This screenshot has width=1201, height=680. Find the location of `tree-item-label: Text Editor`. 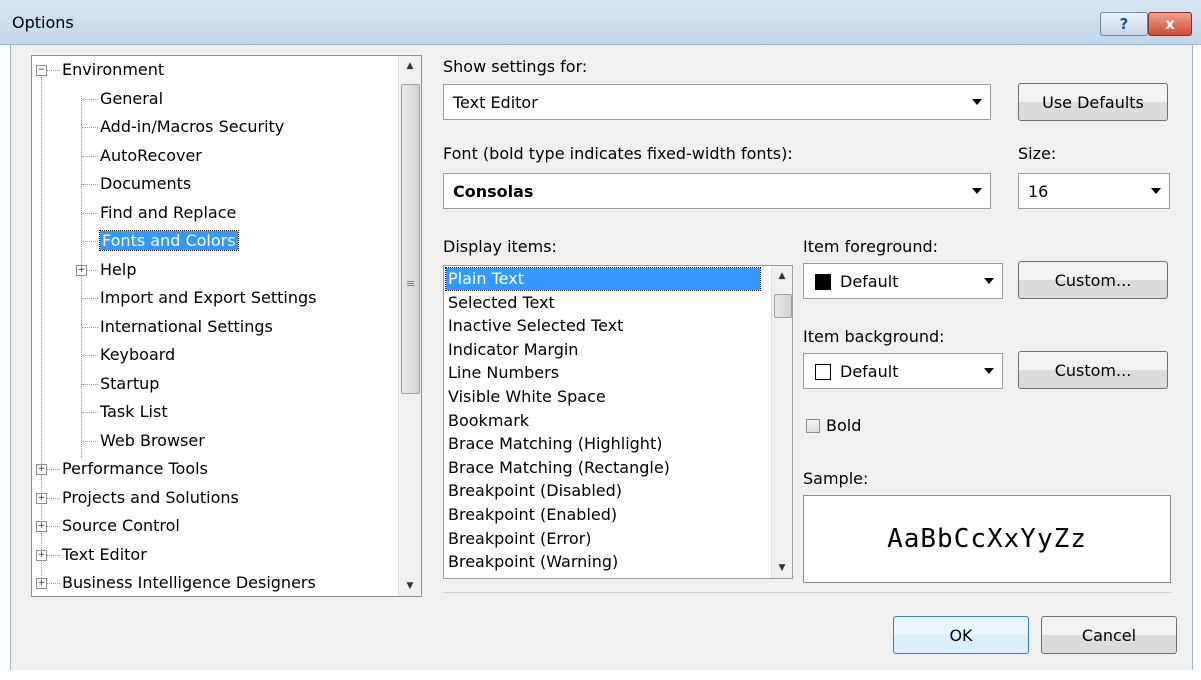

tree-item-label: Text Editor is located at coordinates (104, 554).